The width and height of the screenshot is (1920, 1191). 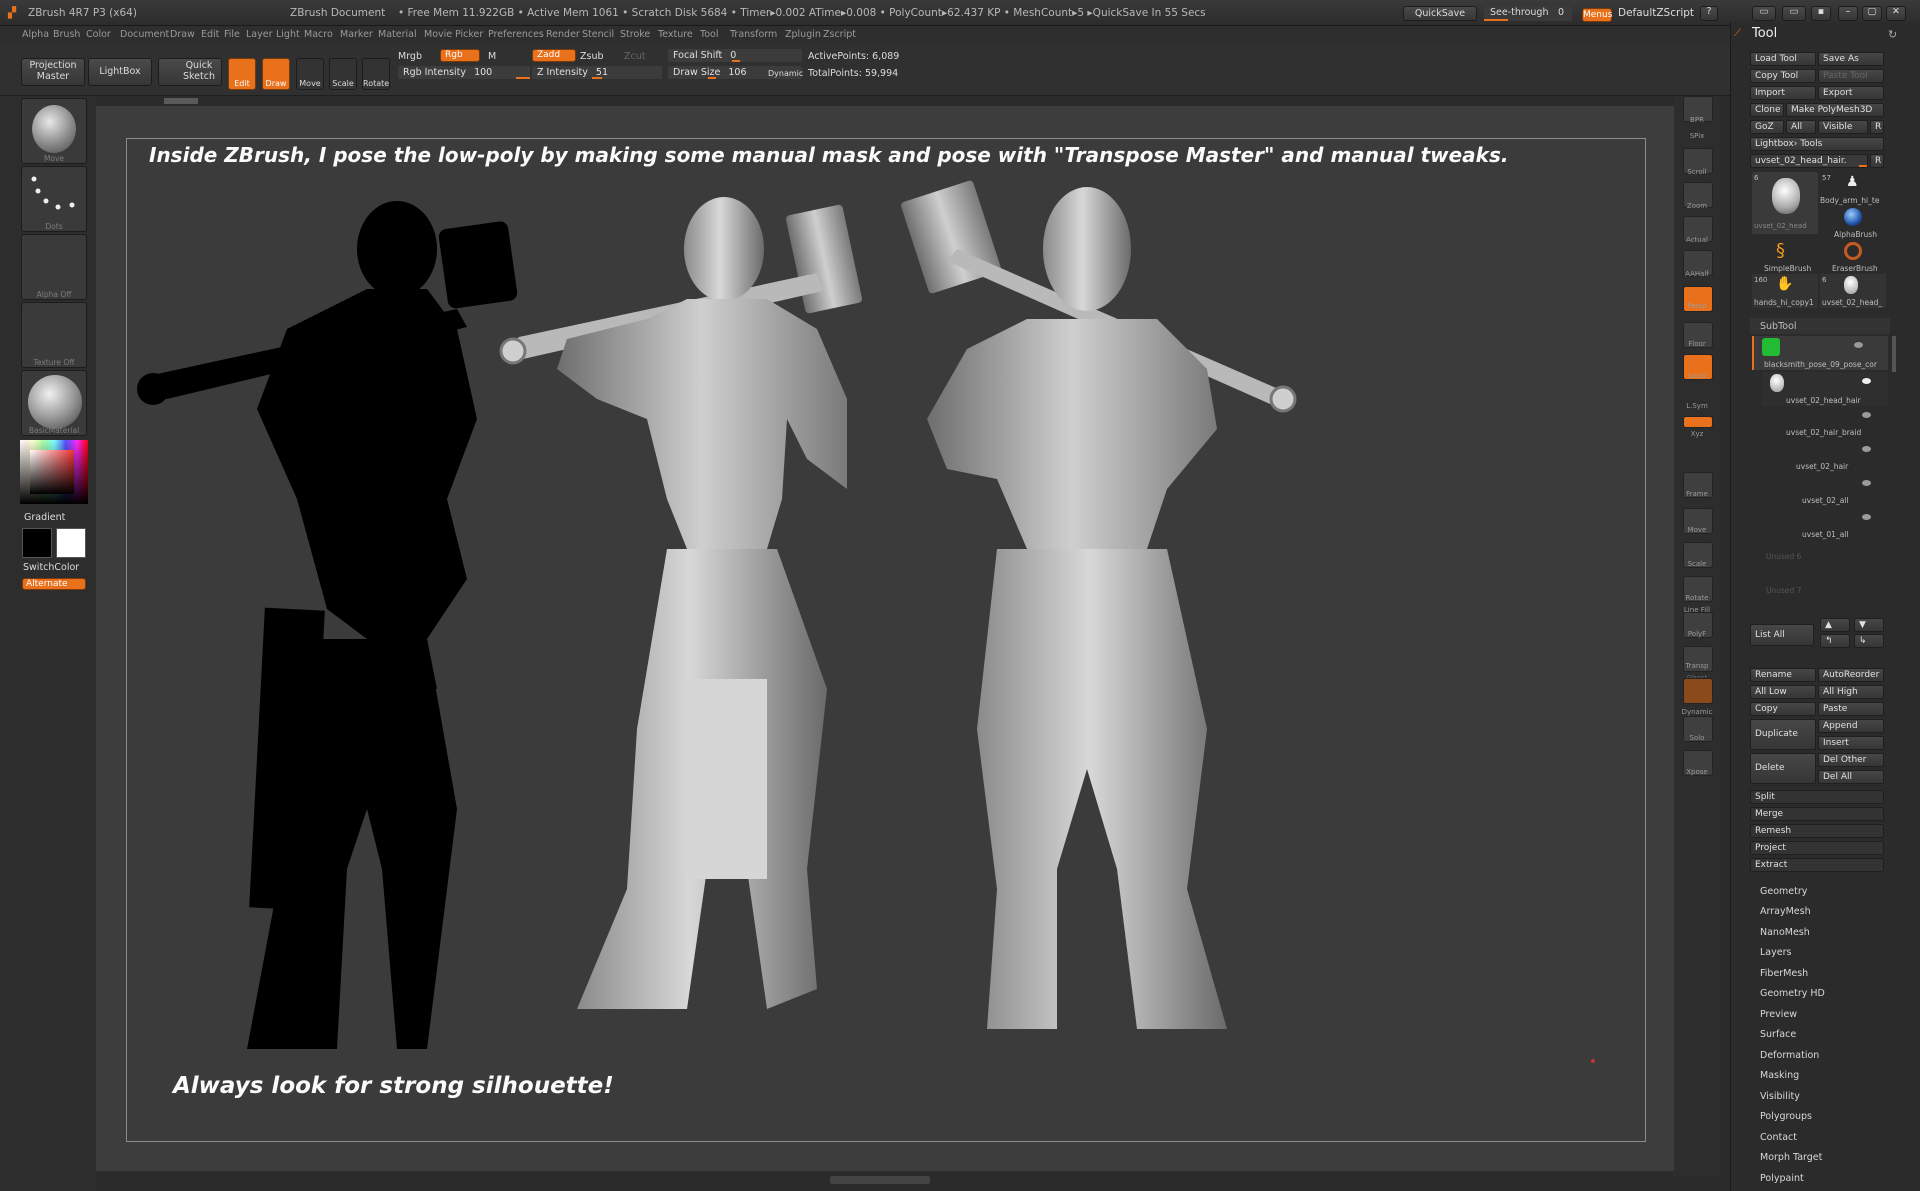 What do you see at coordinates (259, 34) in the screenshot?
I see `menu-layer: Layer` at bounding box center [259, 34].